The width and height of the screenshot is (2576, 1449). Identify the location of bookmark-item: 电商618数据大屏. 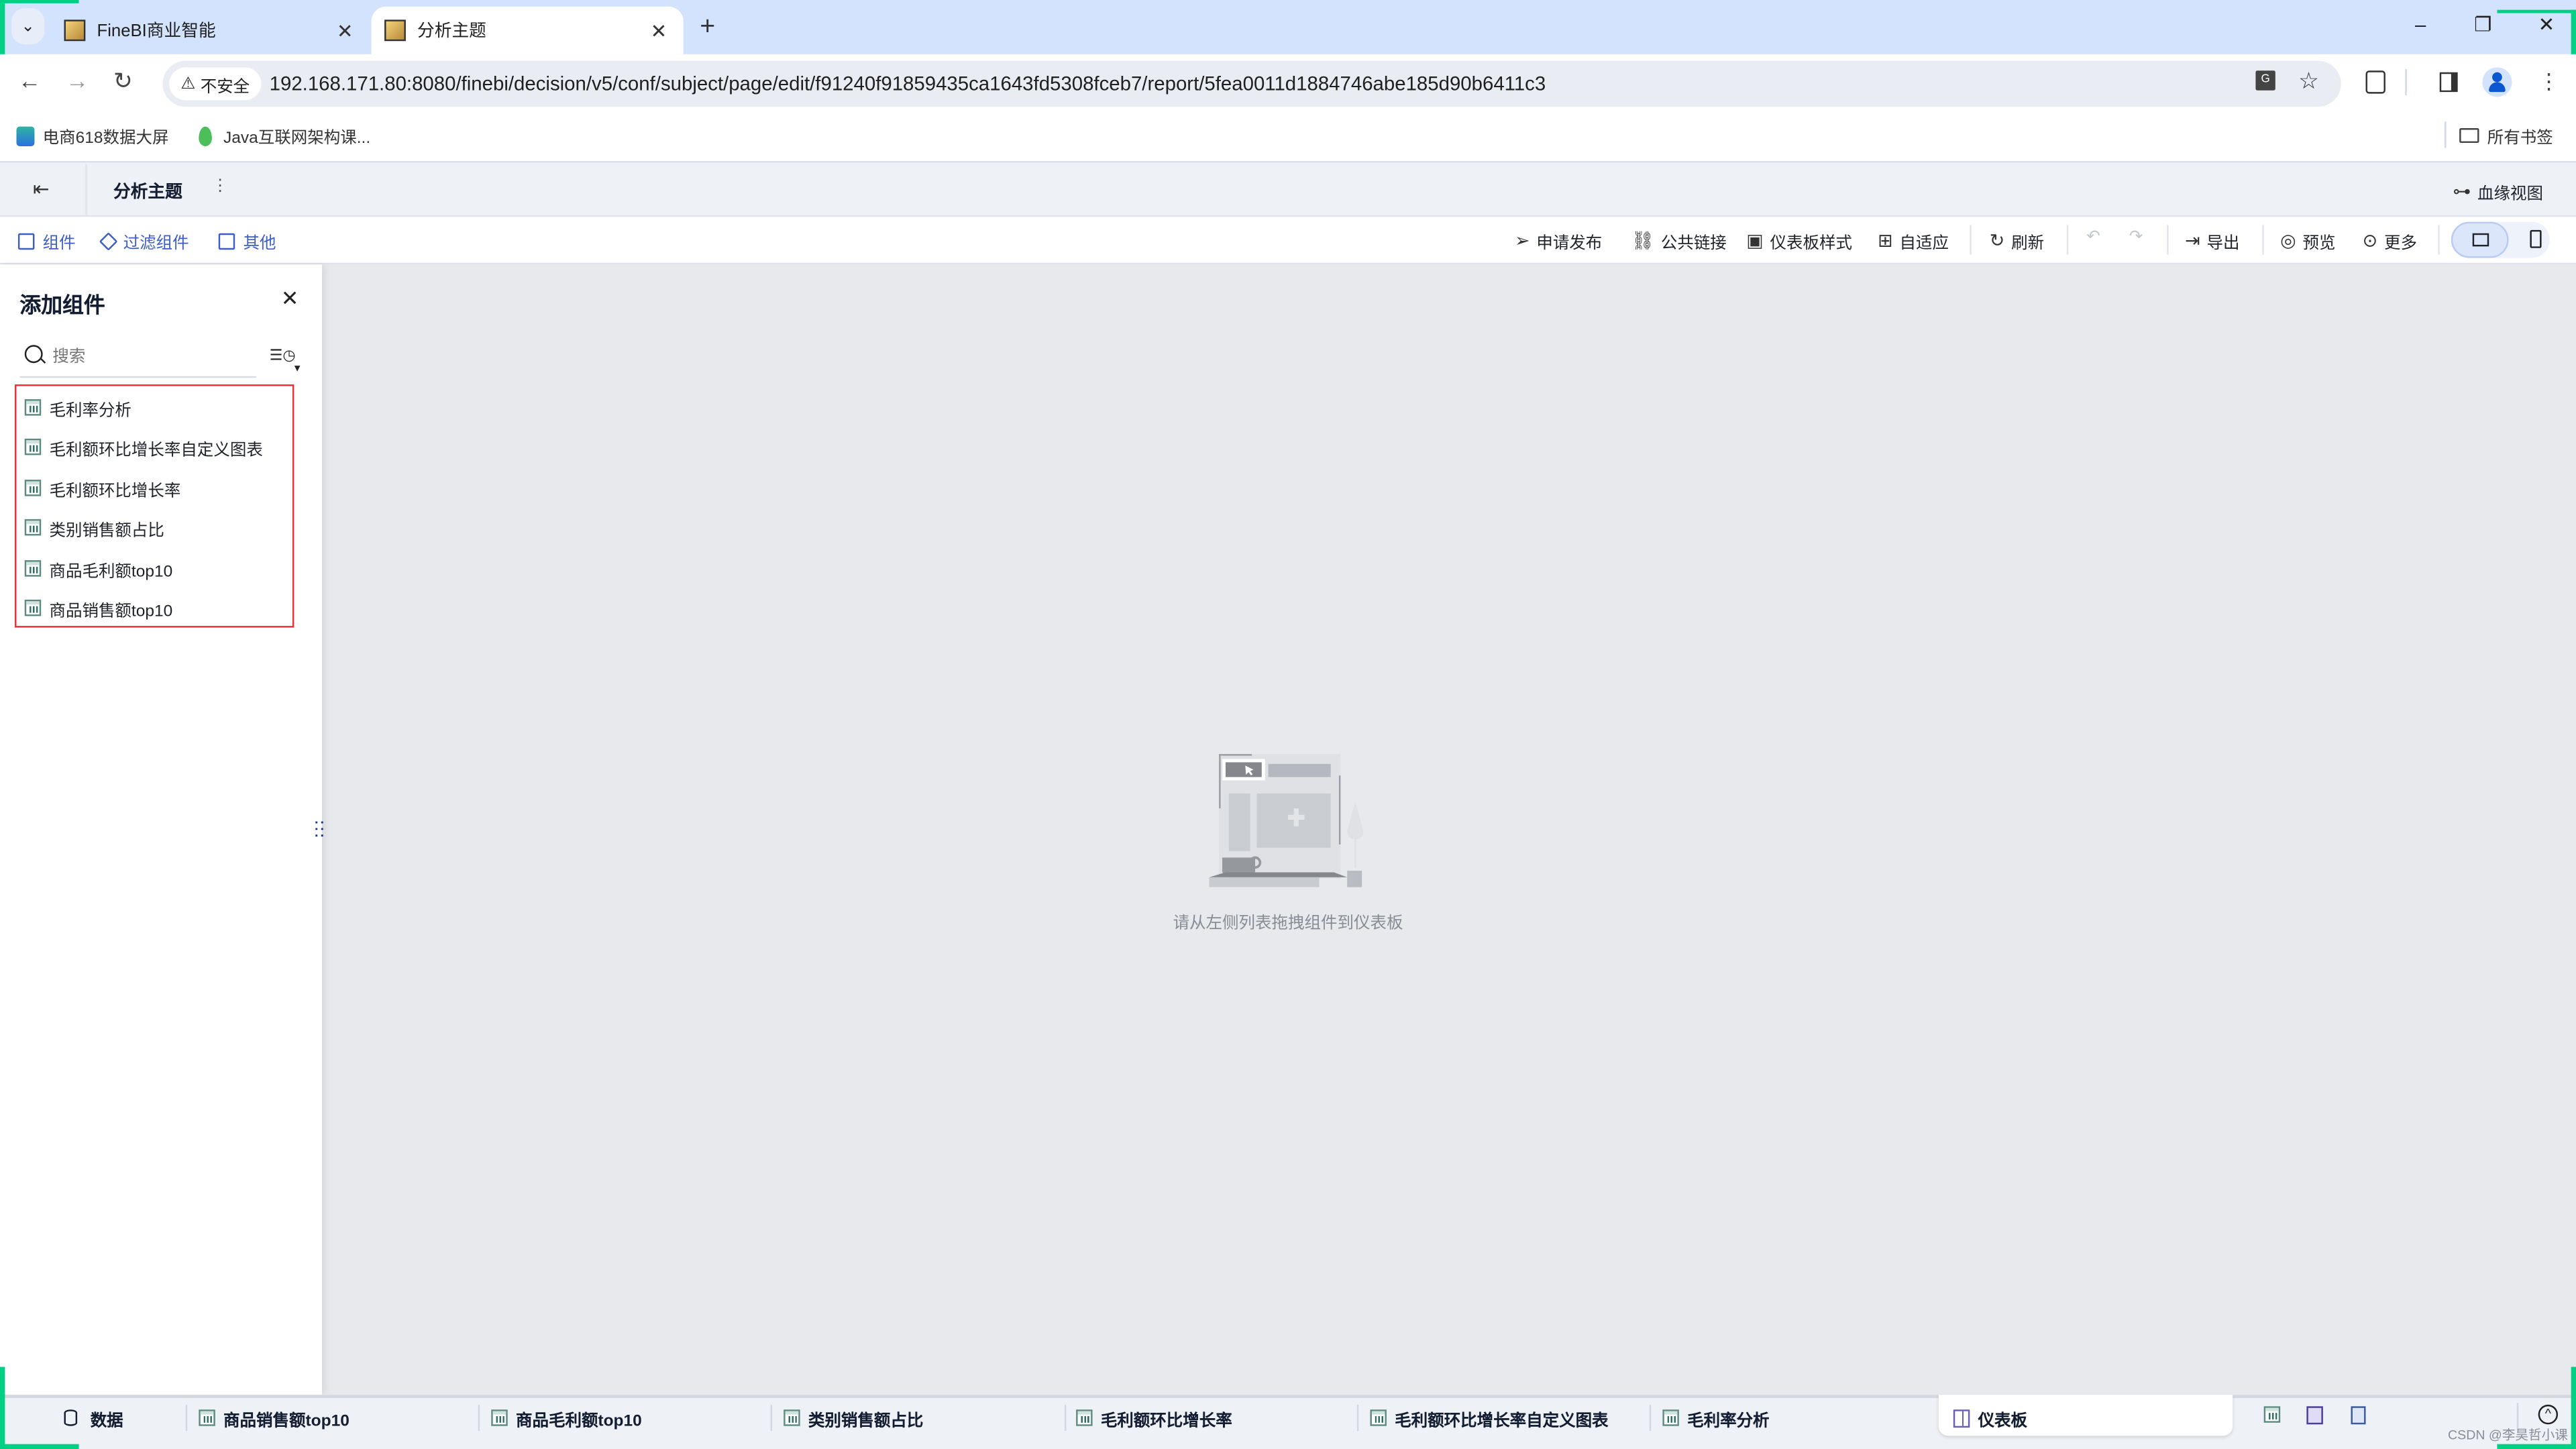
(92, 135).